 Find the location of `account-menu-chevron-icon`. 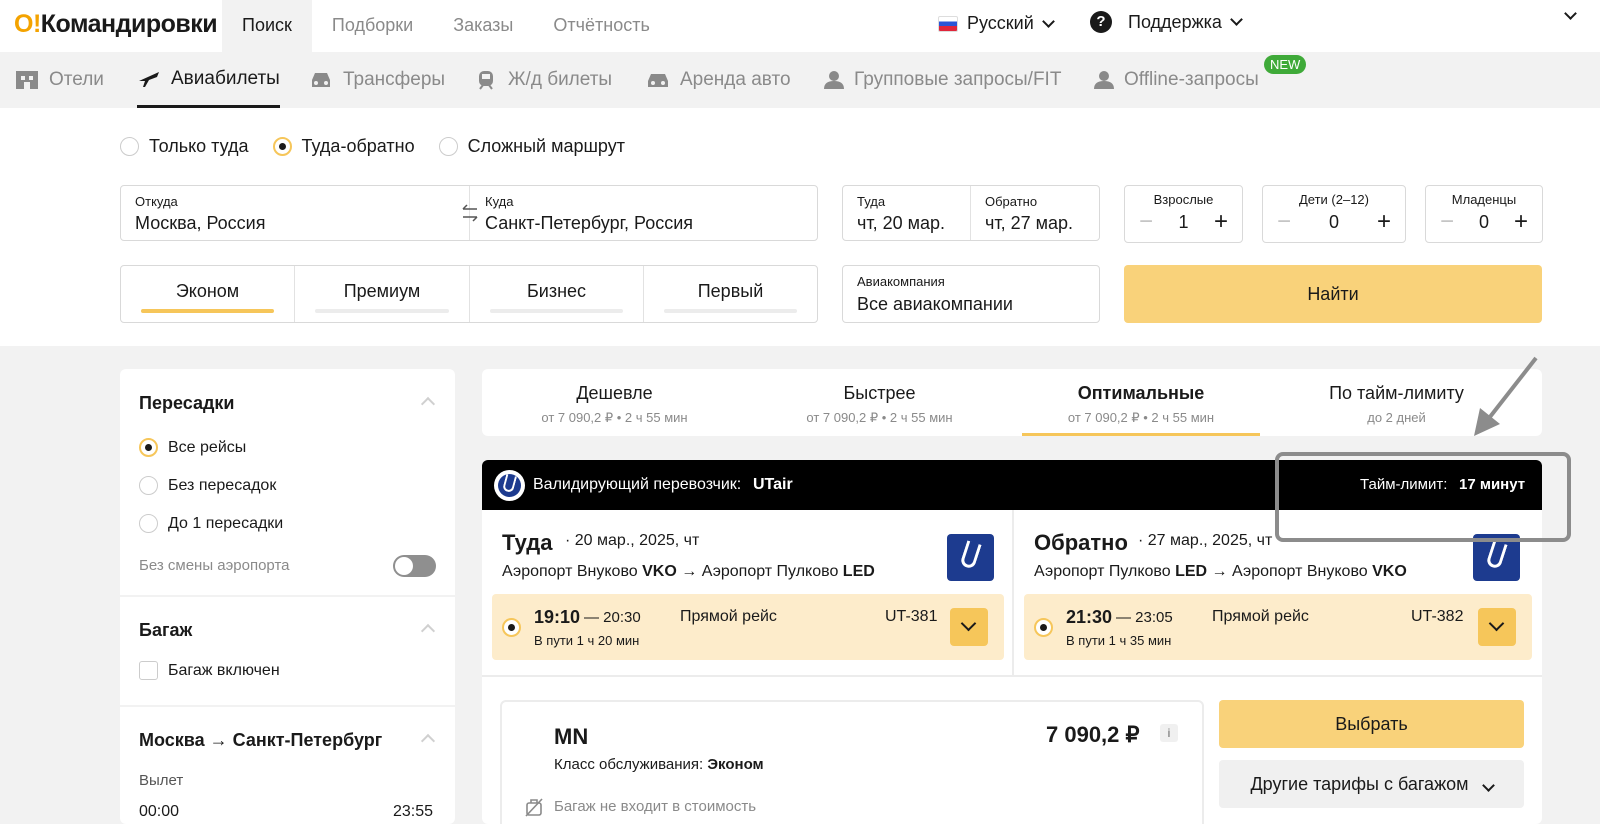

account-menu-chevron-icon is located at coordinates (1570, 13).